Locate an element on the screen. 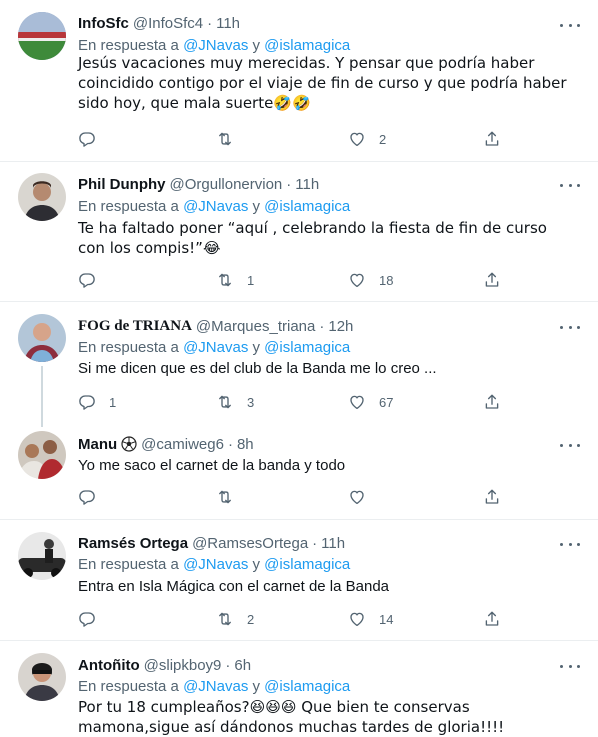 This screenshot has height=737, width=598. tweet-text: Yo me saco el carnet de la banda y todo is located at coordinates (212, 465).